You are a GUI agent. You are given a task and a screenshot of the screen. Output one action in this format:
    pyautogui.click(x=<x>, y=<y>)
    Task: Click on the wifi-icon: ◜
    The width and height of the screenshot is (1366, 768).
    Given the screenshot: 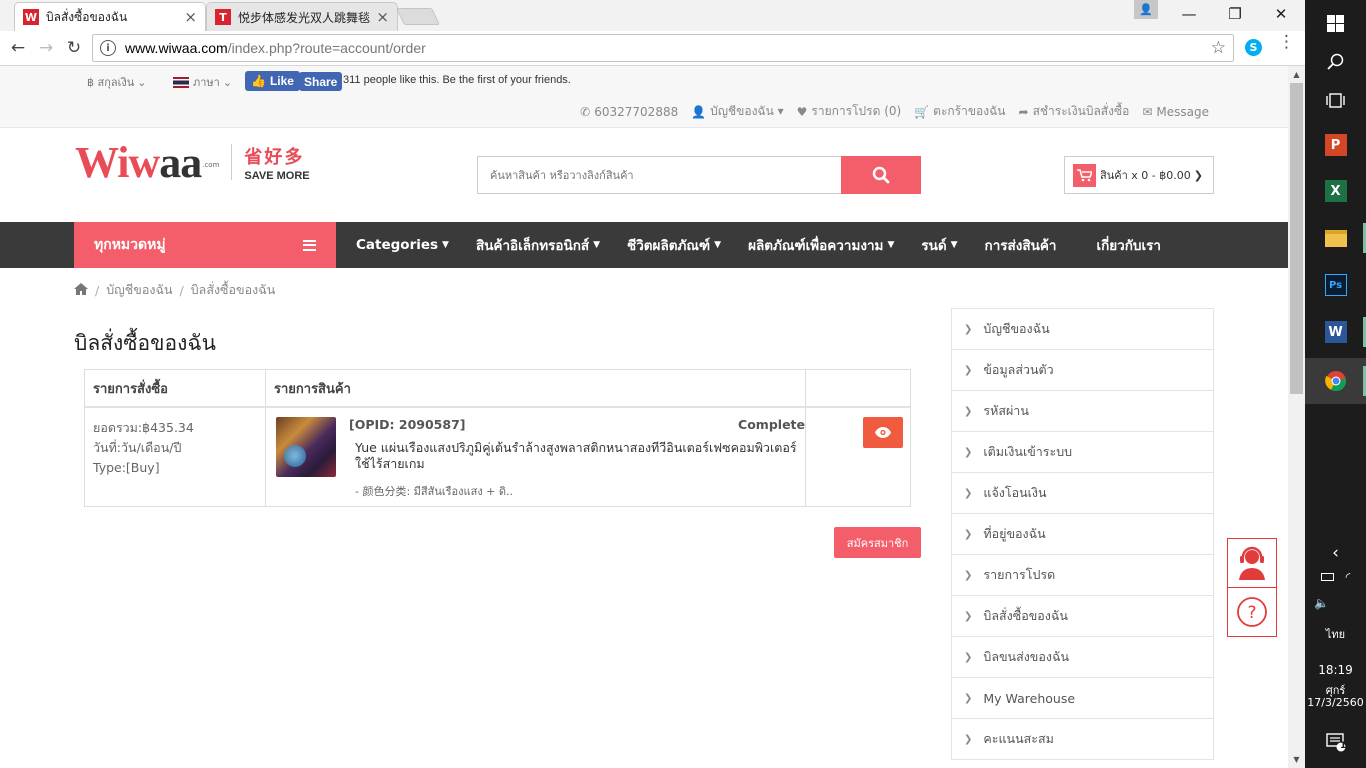 What is the action you would take?
    pyautogui.click(x=1348, y=577)
    